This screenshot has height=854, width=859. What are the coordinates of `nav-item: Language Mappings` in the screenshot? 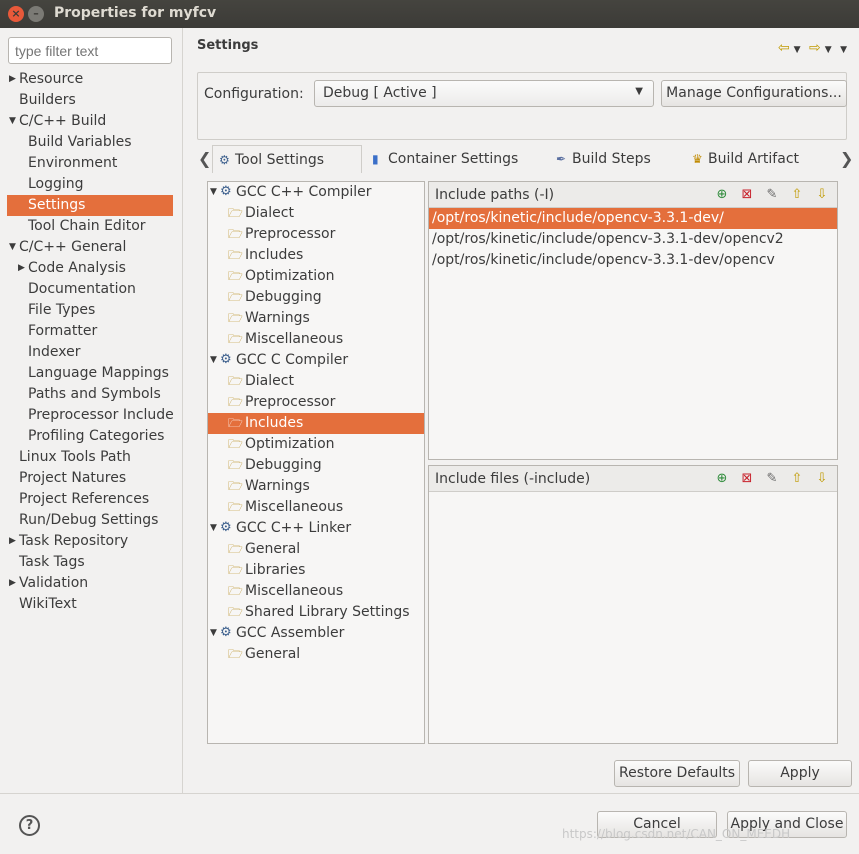 It's located at (90, 373).